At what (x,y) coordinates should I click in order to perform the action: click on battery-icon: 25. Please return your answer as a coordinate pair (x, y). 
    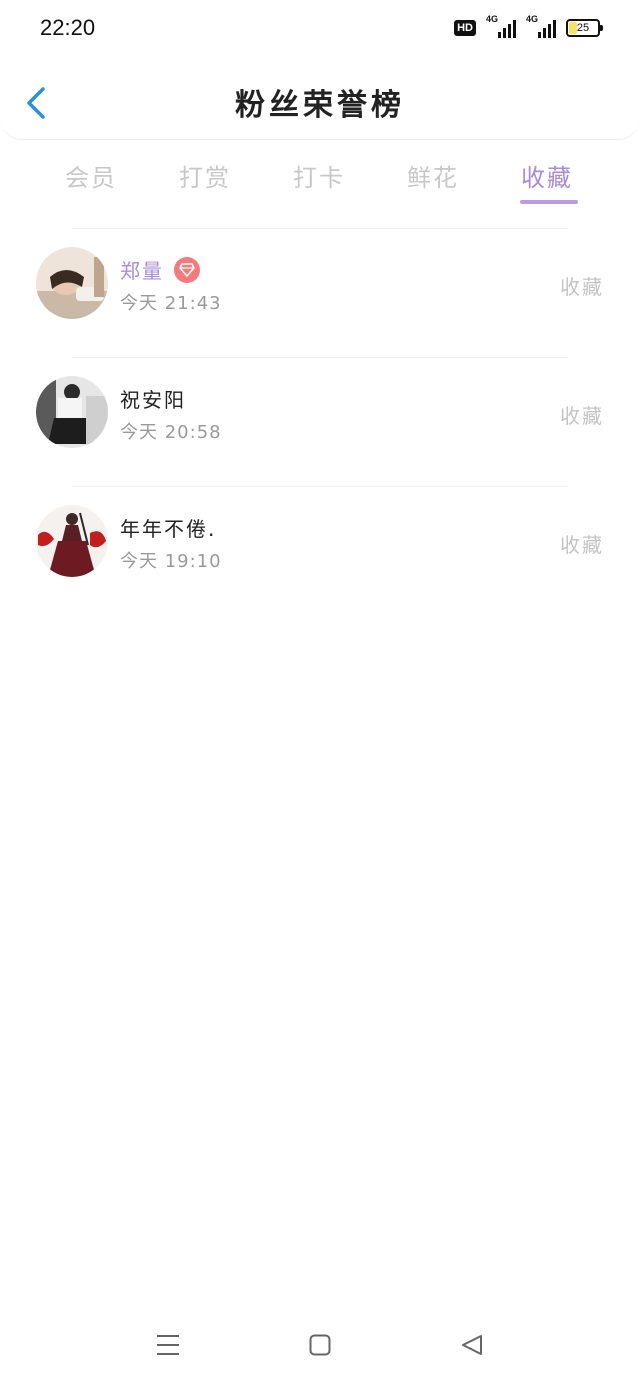
    Looking at the image, I should click on (584, 28).